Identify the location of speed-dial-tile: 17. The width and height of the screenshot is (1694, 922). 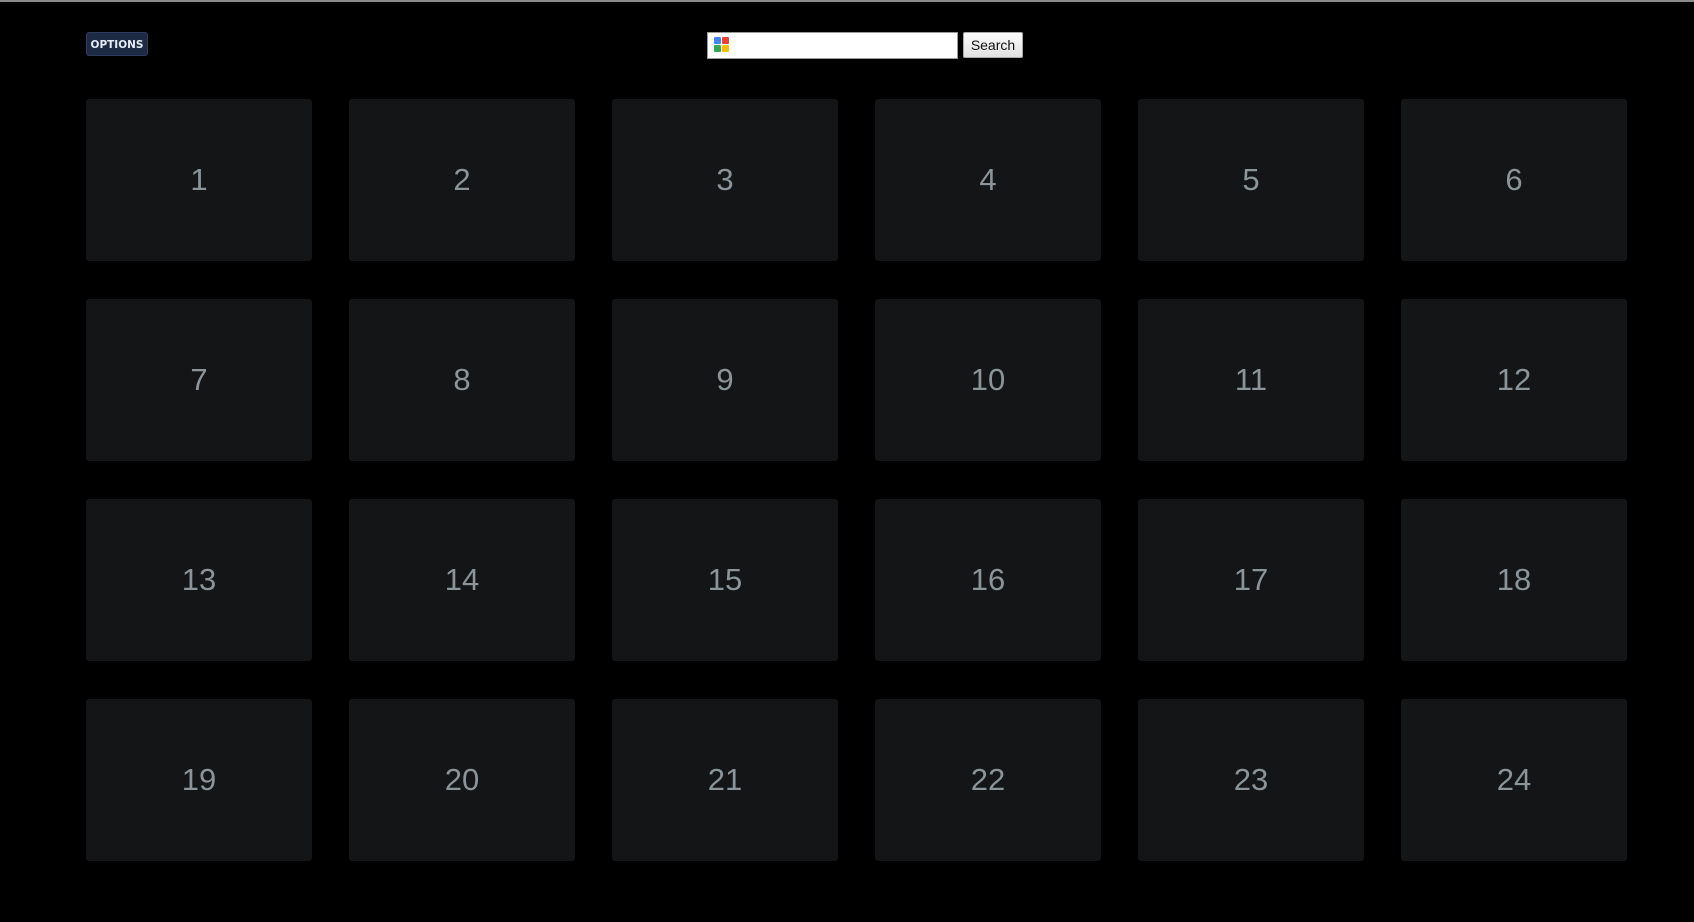
(1251, 580).